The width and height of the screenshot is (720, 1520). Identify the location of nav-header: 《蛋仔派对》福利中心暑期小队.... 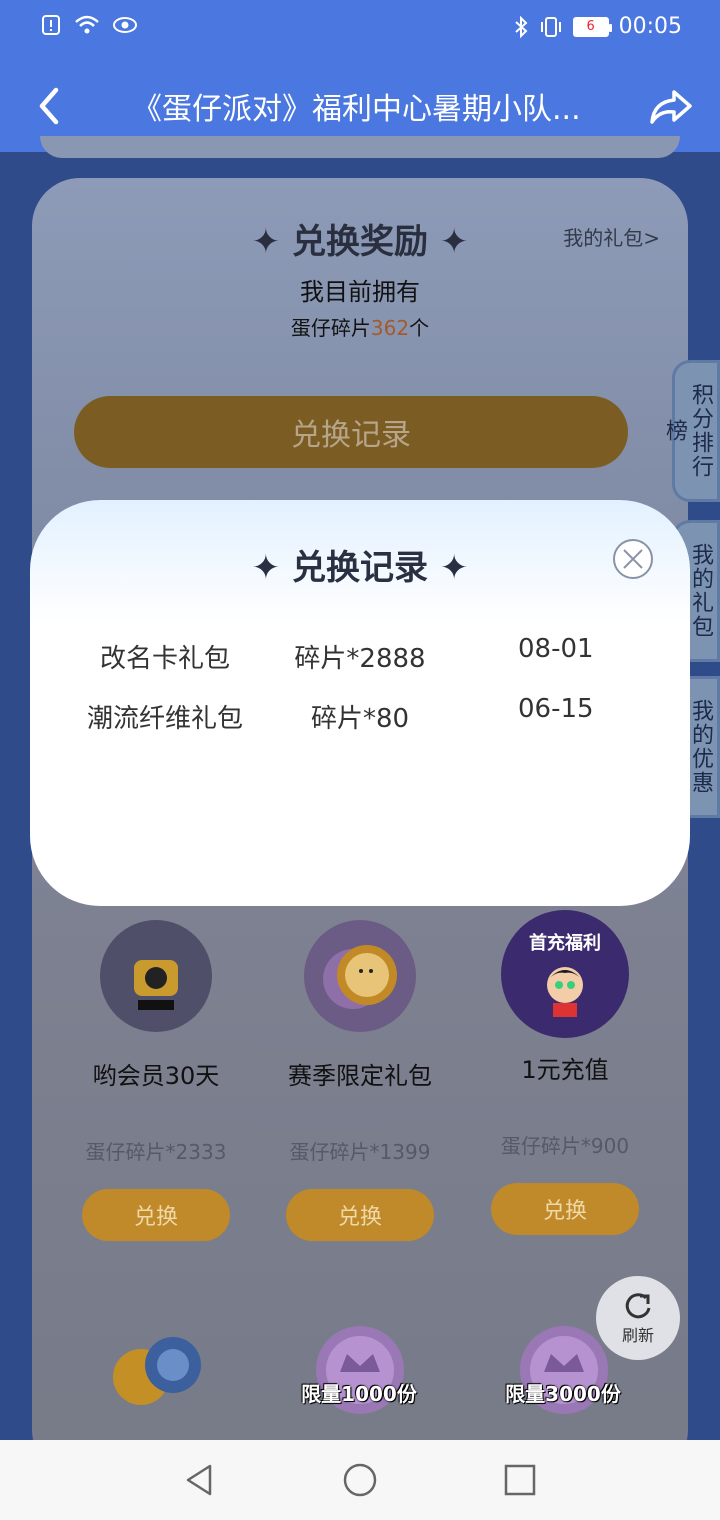
(360, 104).